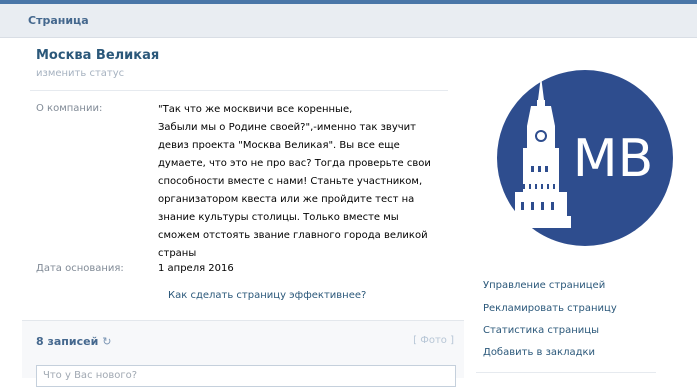 The image size is (697, 387). I want to click on change-status-link: изменить статус, so click(80, 73).